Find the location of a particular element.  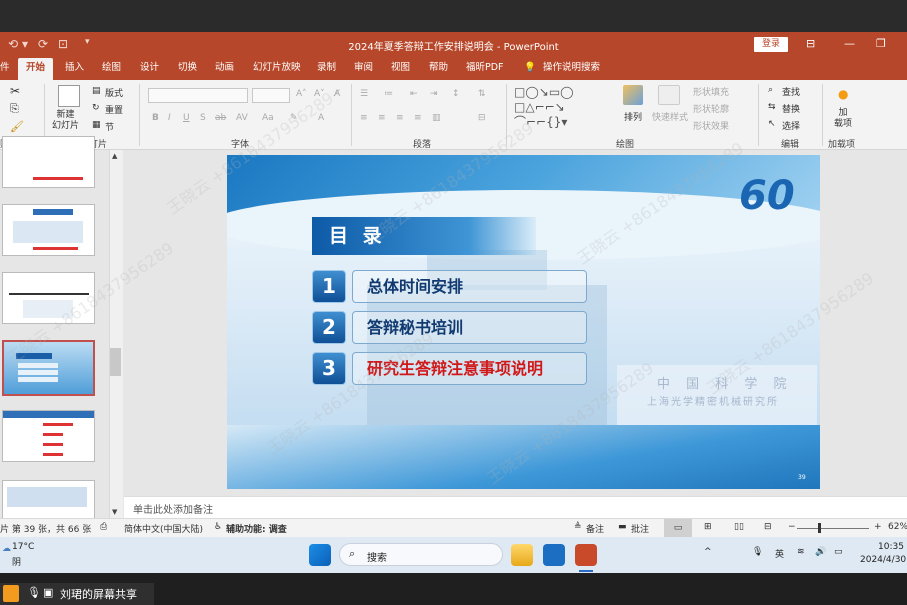

reading-view-icon: ▯▯ is located at coordinates (739, 527).